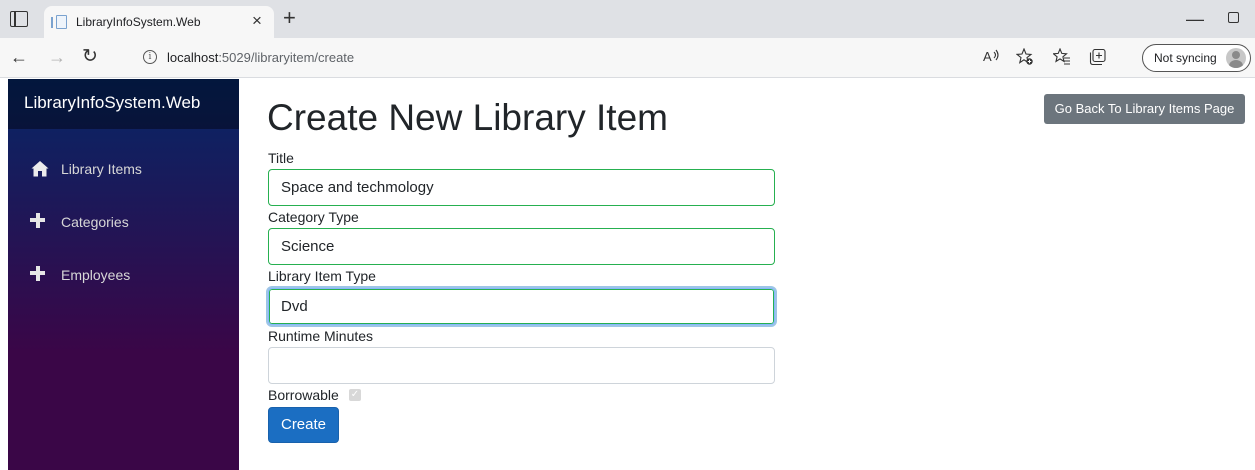  Describe the element at coordinates (193, 57) in the screenshot. I see `url-host: localhost` at that location.